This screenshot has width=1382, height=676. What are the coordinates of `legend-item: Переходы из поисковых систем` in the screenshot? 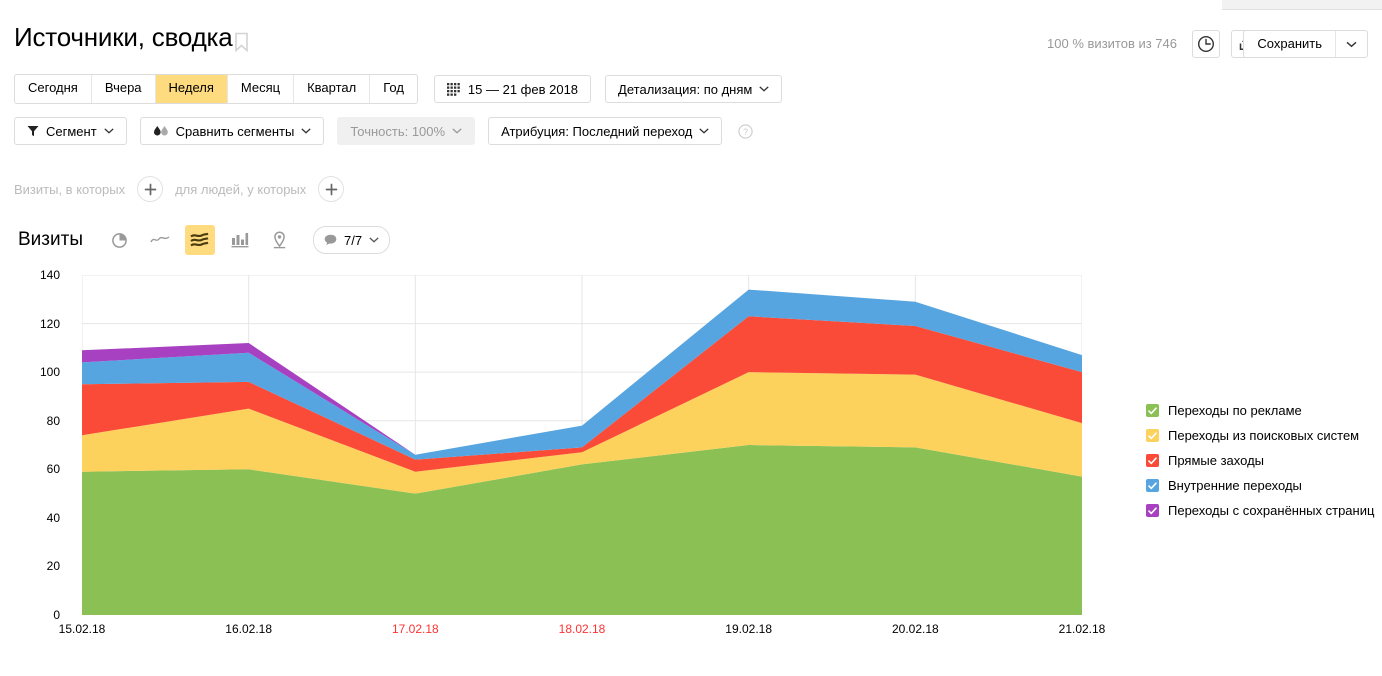 It's located at (1260, 435).